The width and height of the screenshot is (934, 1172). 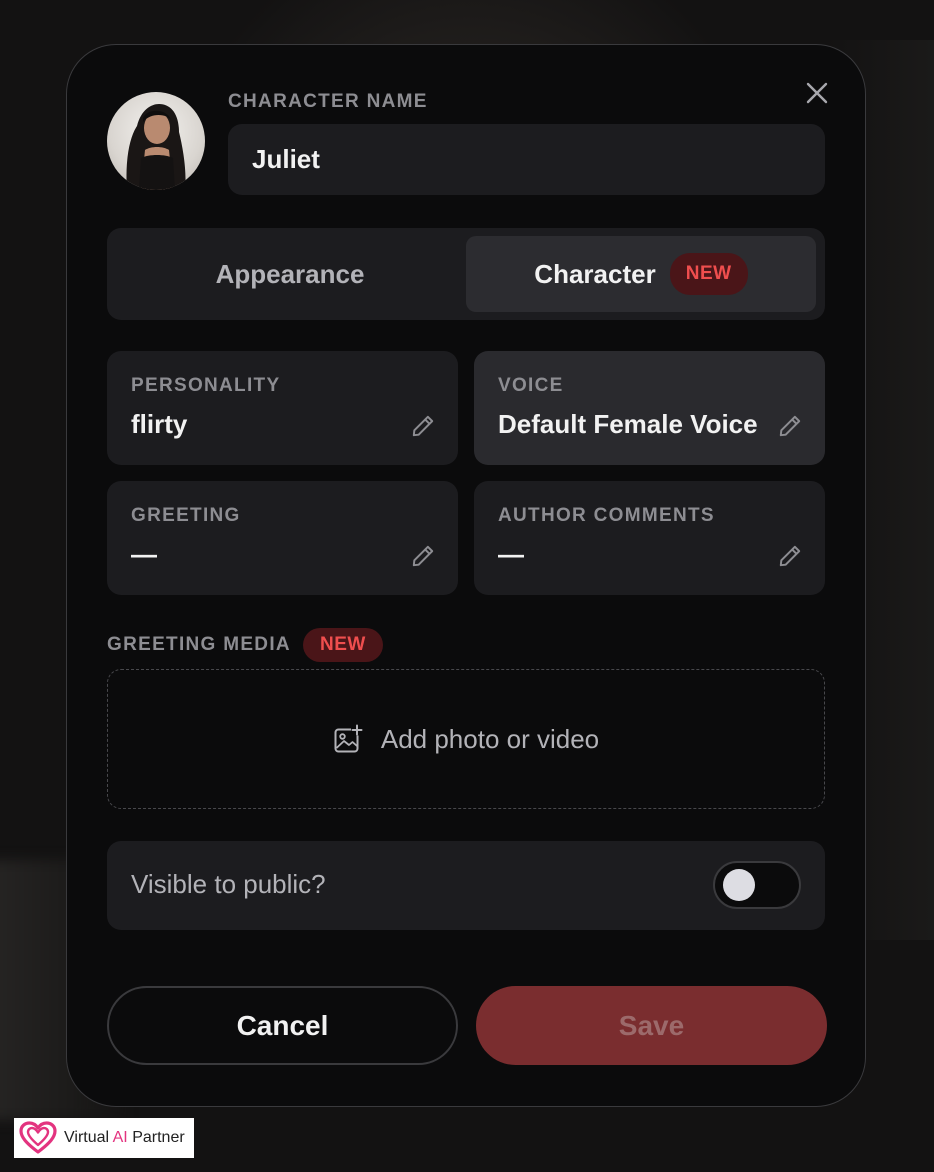 What do you see at coordinates (526, 159) in the screenshot?
I see `character-name-input: Juliet` at bounding box center [526, 159].